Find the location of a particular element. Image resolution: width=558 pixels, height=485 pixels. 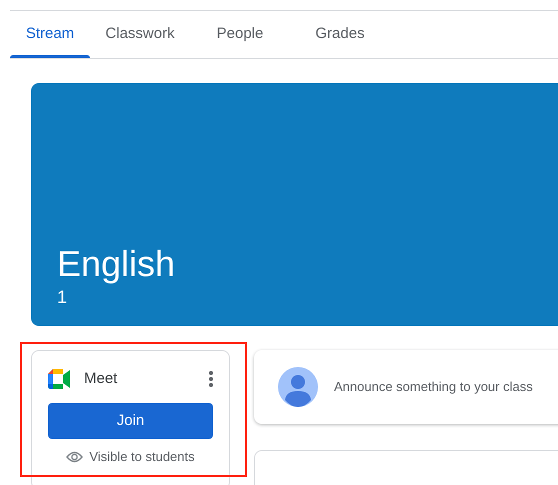

more-options-icon is located at coordinates (211, 379).